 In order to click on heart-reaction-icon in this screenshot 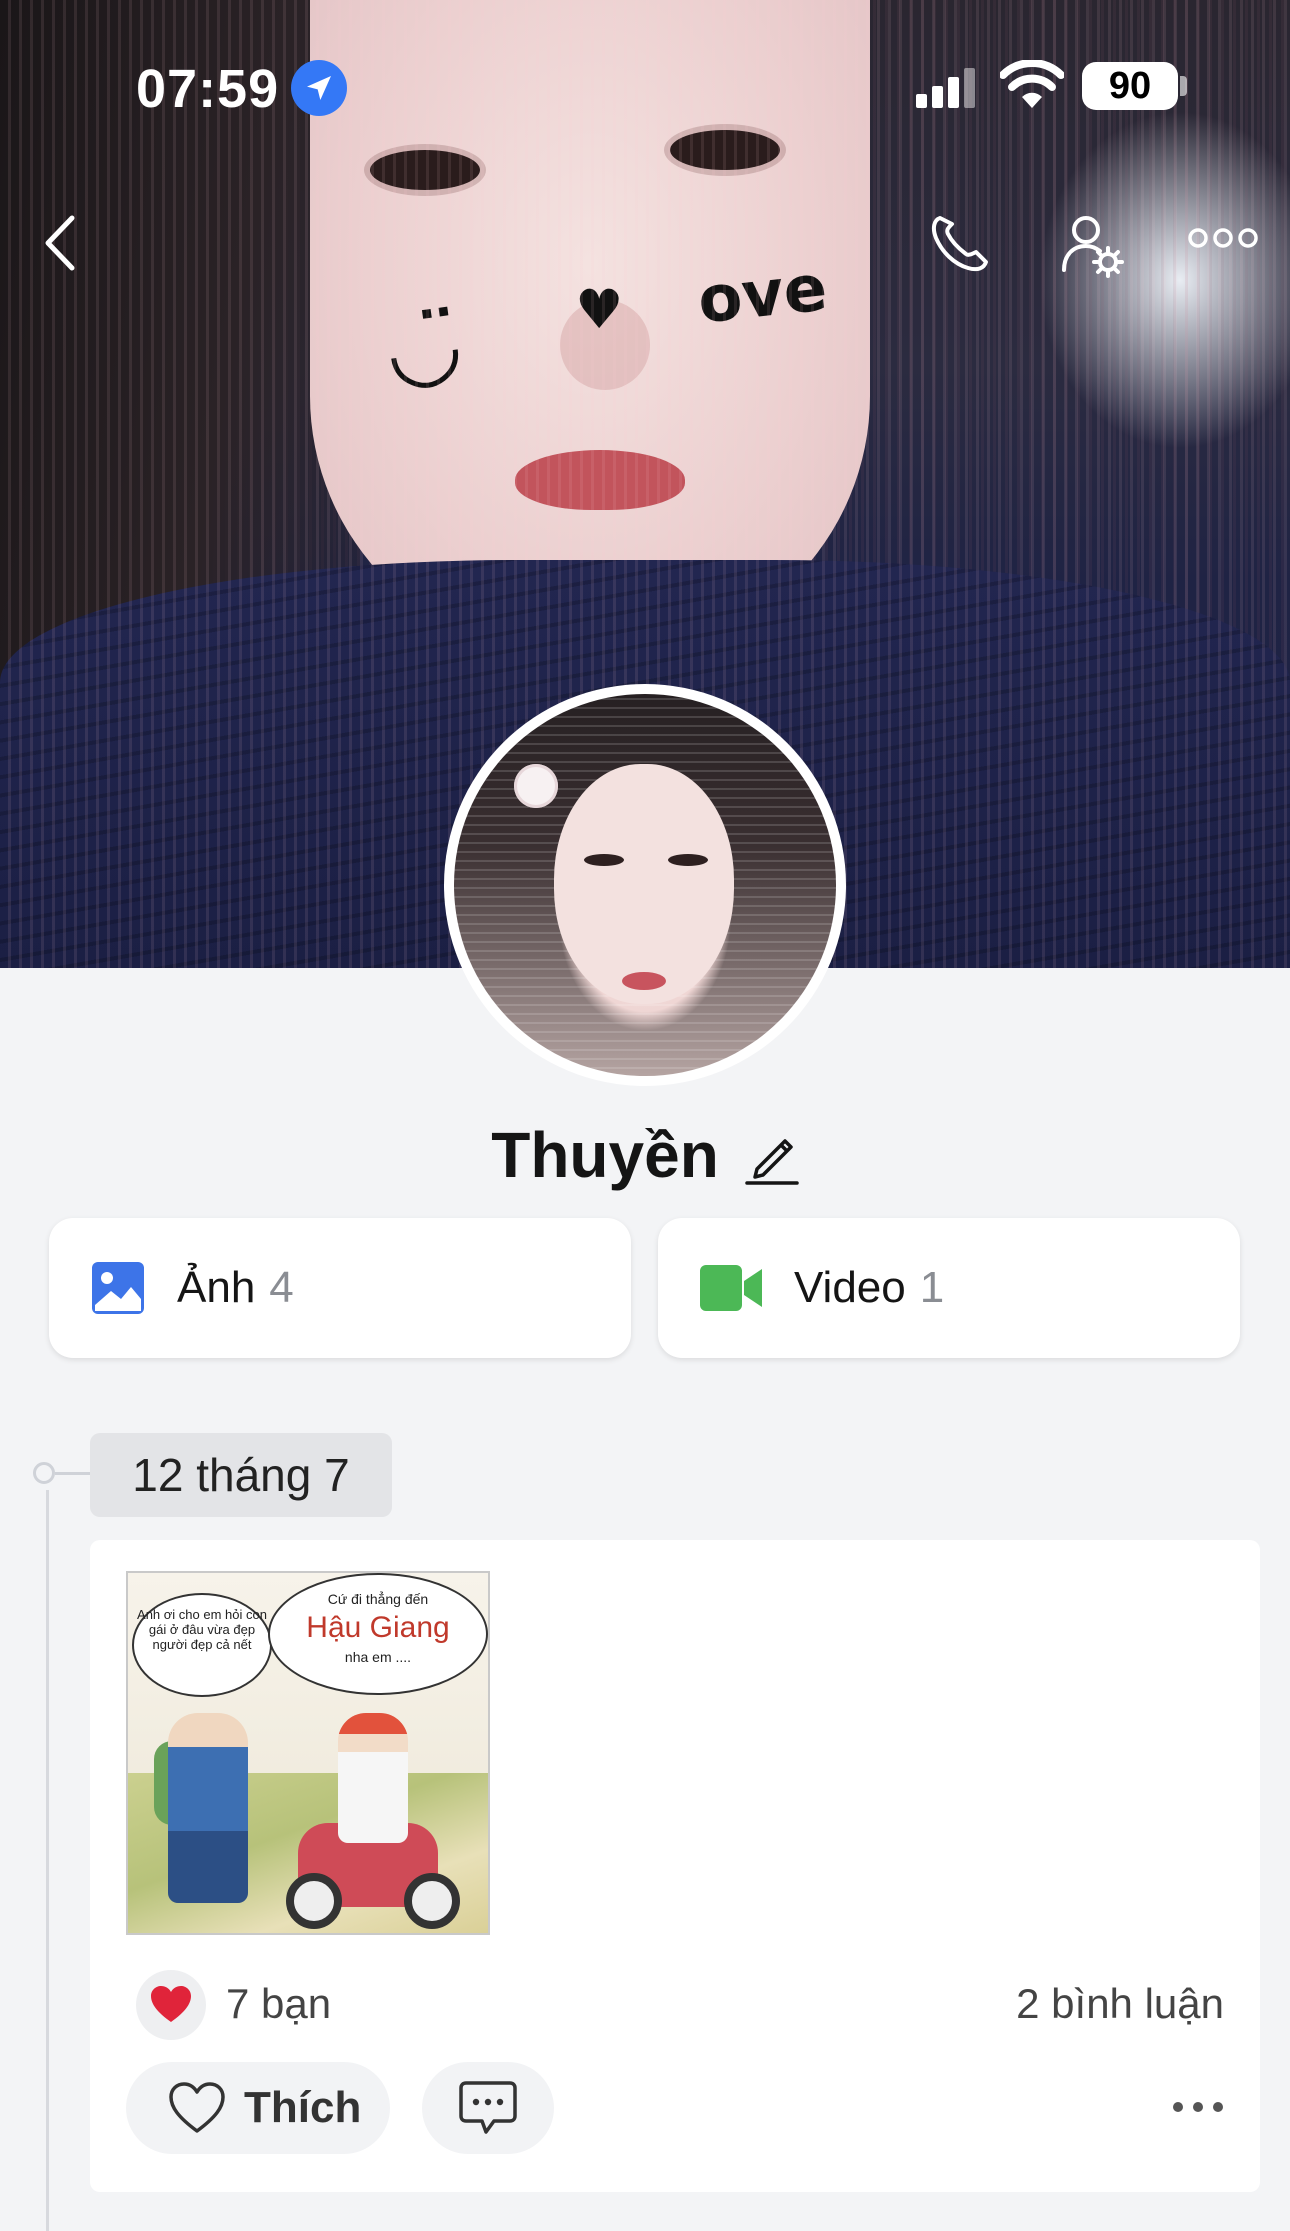, I will do `click(171, 2004)`.